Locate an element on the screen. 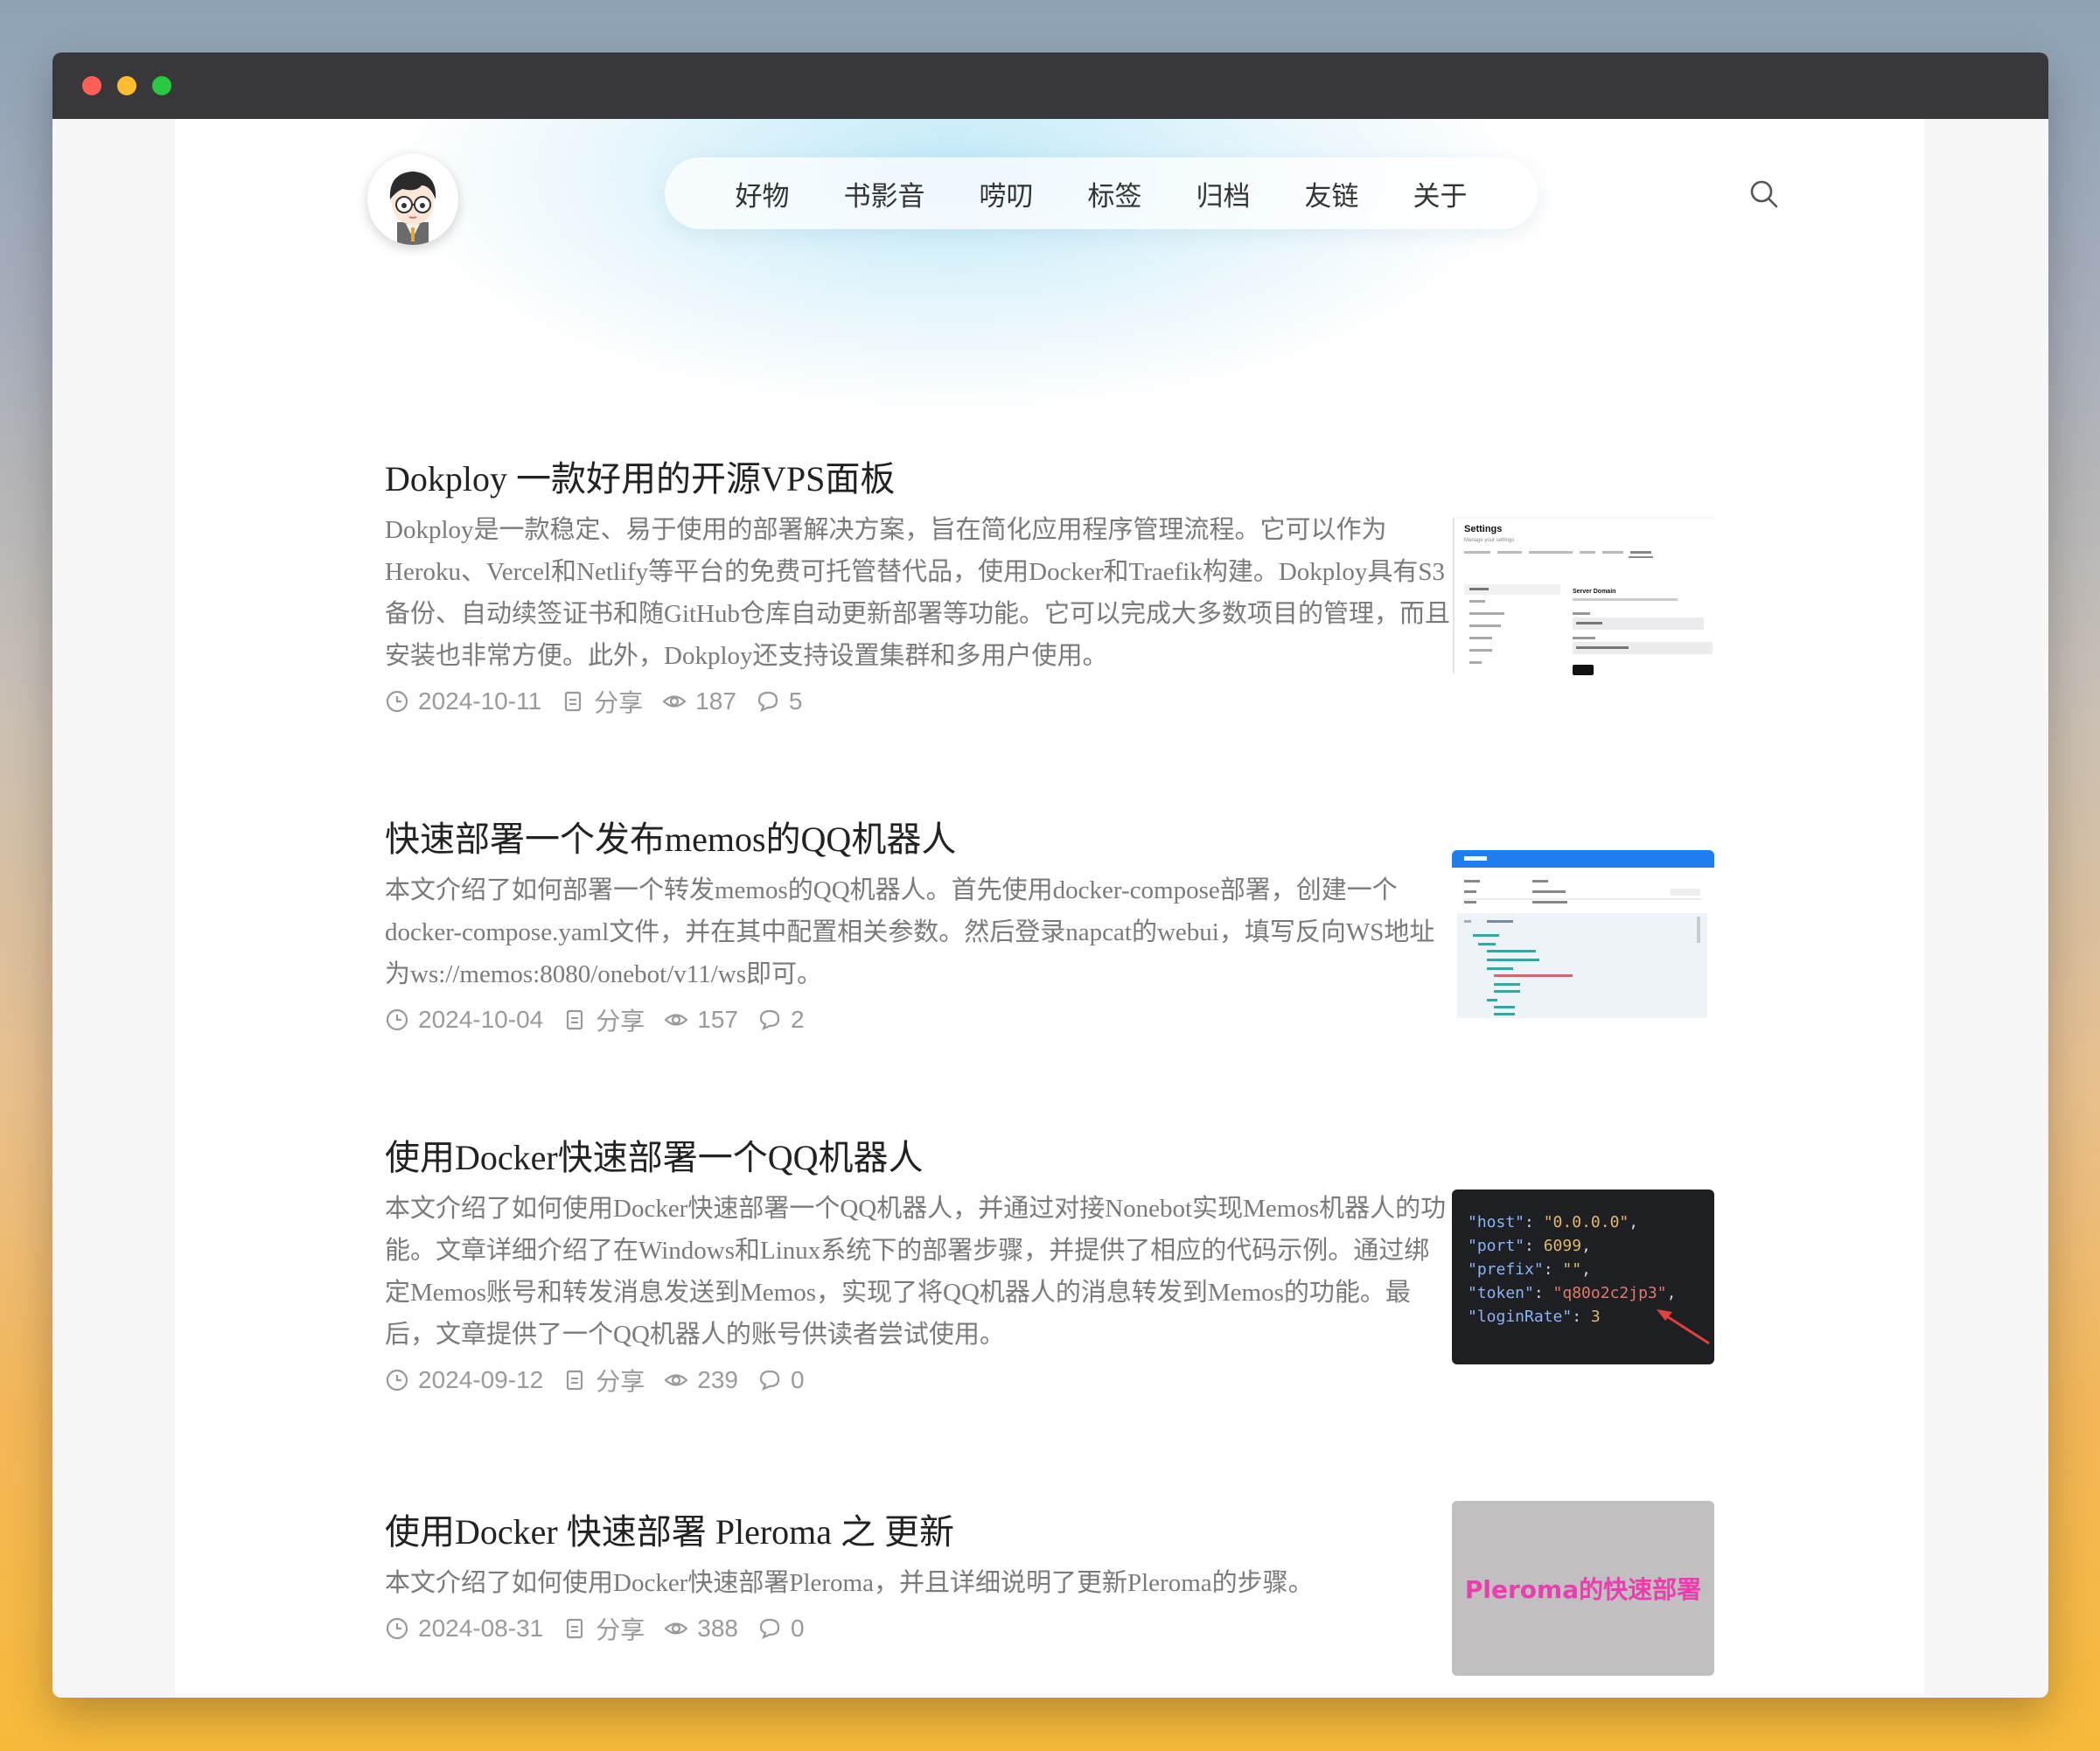 Image resolution: width=2100 pixels, height=1751 pixels. search-icon is located at coordinates (1764, 194).